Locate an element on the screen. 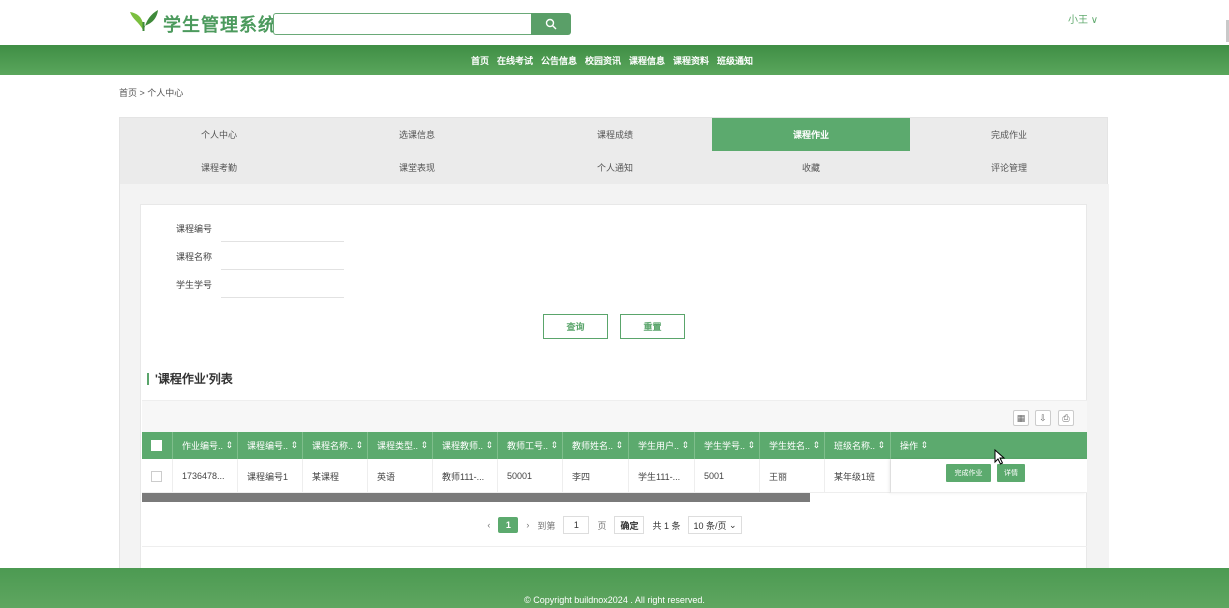 Image resolution: width=1229 pixels, height=608 pixels. col-label: 学生姓名.. is located at coordinates (790, 446).